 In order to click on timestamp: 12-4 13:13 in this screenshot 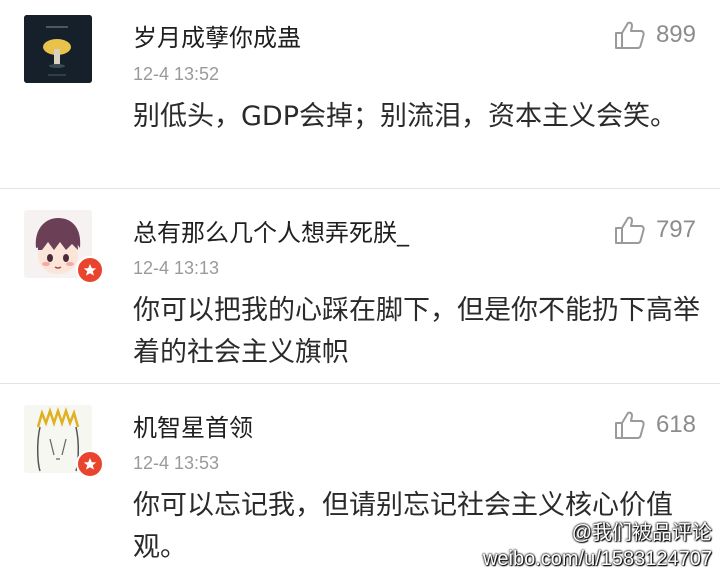, I will do `click(176, 268)`.